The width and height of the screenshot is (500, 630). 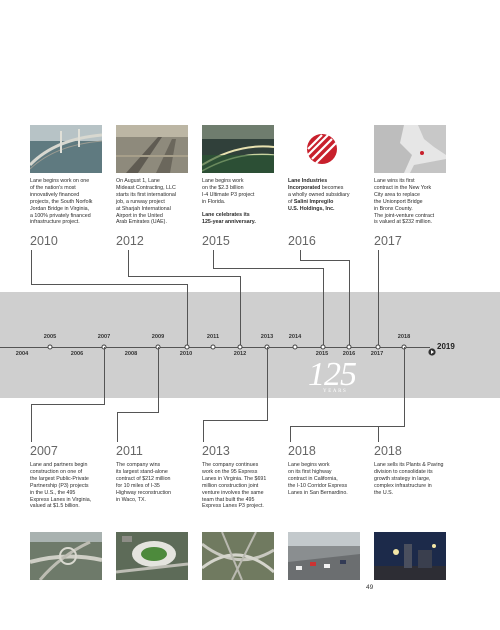 What do you see at coordinates (410, 556) in the screenshot?
I see `photo-plant-night` at bounding box center [410, 556].